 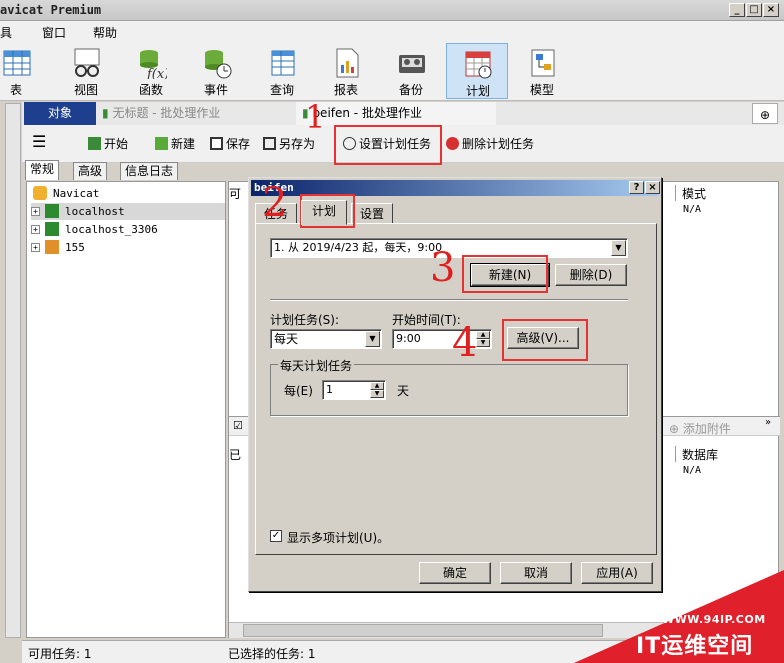 I want to click on close-button: ×, so click(x=771, y=10).